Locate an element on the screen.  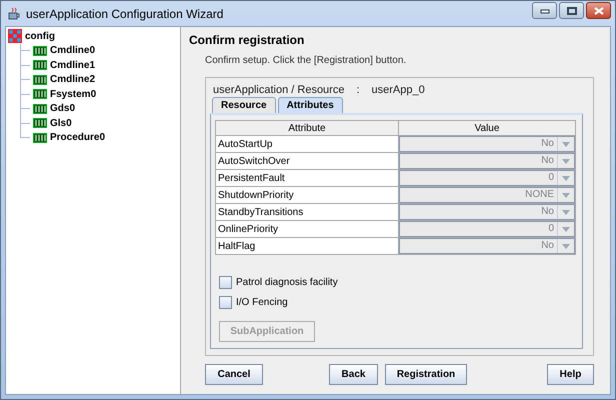
checkbox-label: I/O Fencing is located at coordinates (262, 302).